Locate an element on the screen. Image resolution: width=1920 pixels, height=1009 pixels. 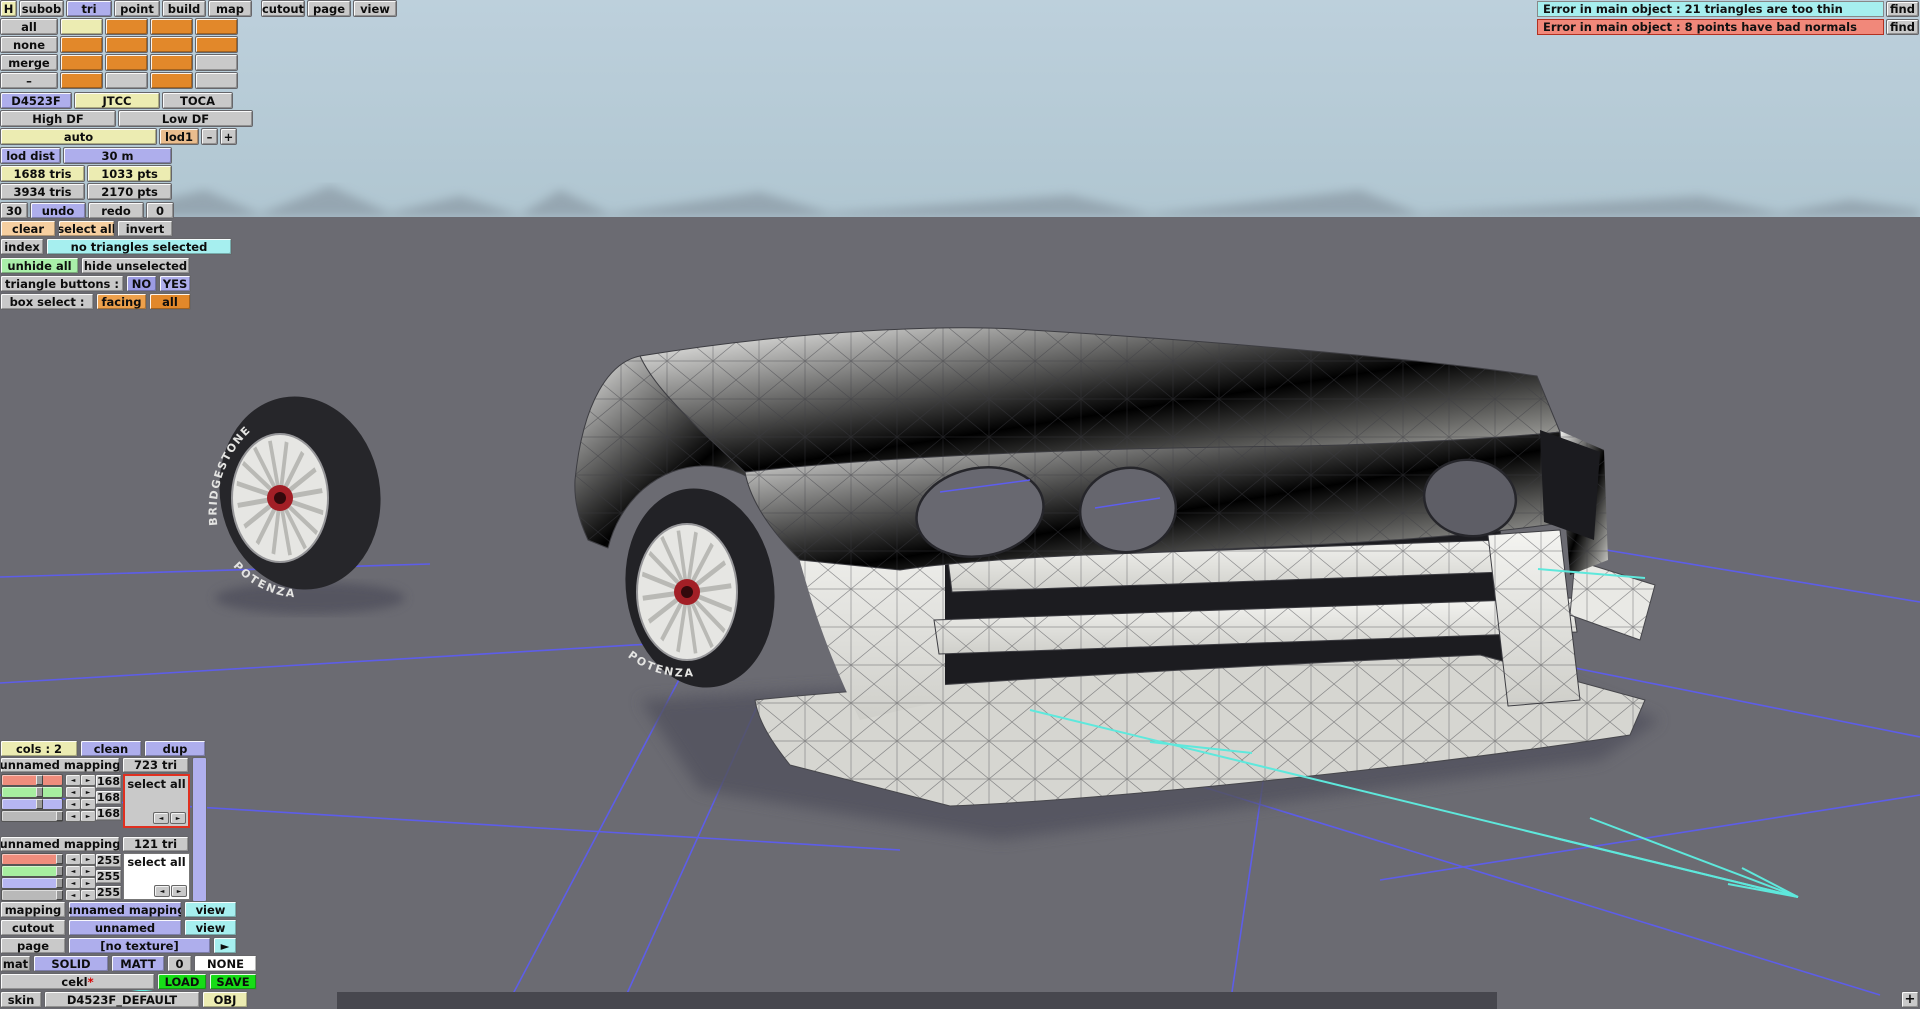
mapping-value: unnamed mapping is located at coordinates (125, 909).